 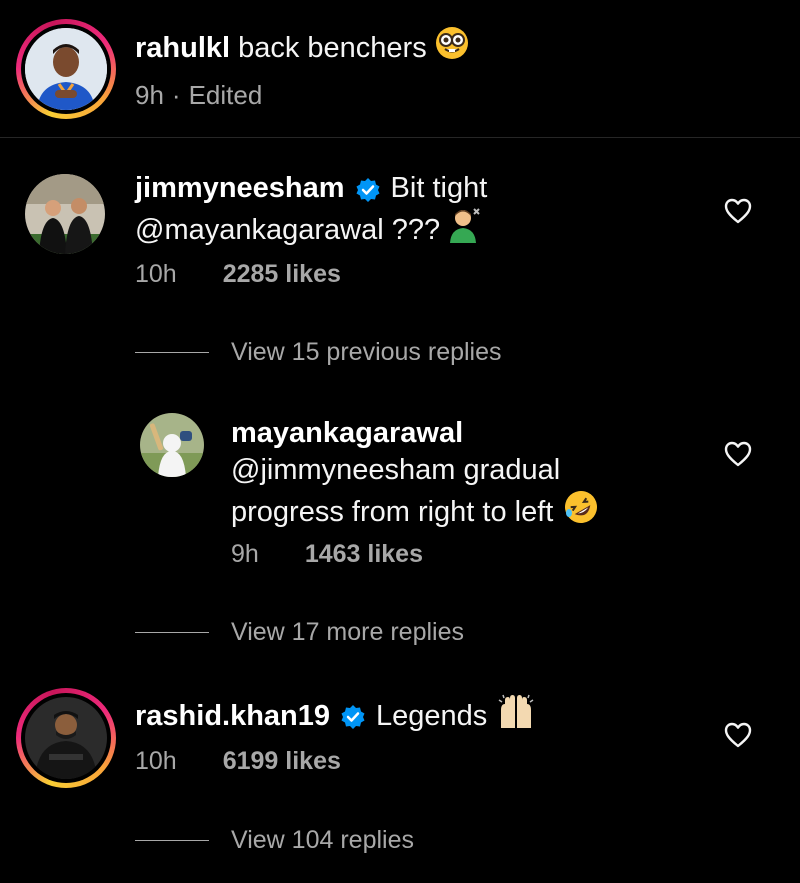 I want to click on reply-1-meta: 9h 1463 likes, so click(x=327, y=554).